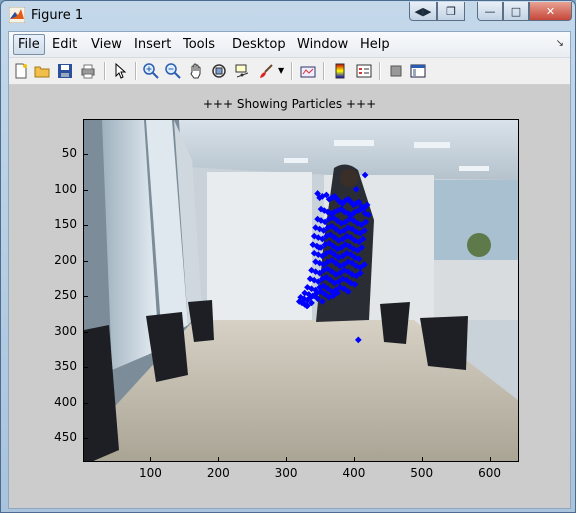  I want to click on save-icon, so click(65, 71).